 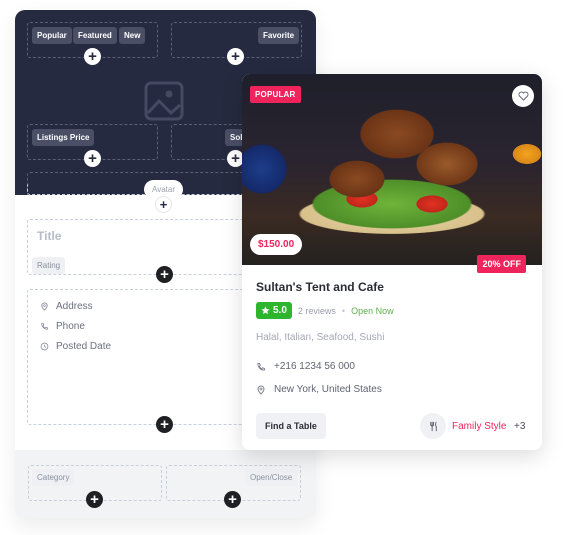 I want to click on chip-favorite: Favorite, so click(x=279, y=35).